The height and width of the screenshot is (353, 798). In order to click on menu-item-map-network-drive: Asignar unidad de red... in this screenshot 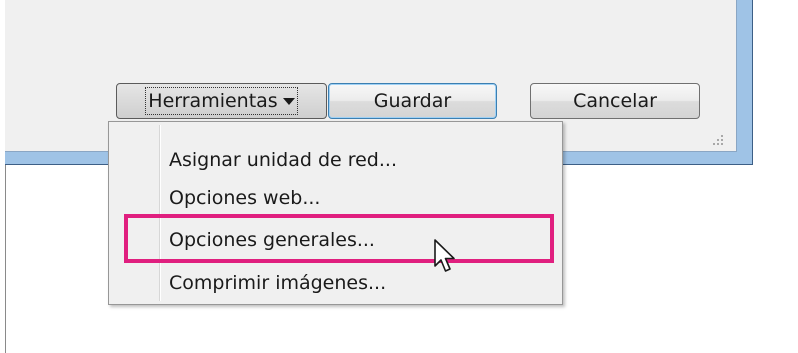, I will do `click(283, 160)`.